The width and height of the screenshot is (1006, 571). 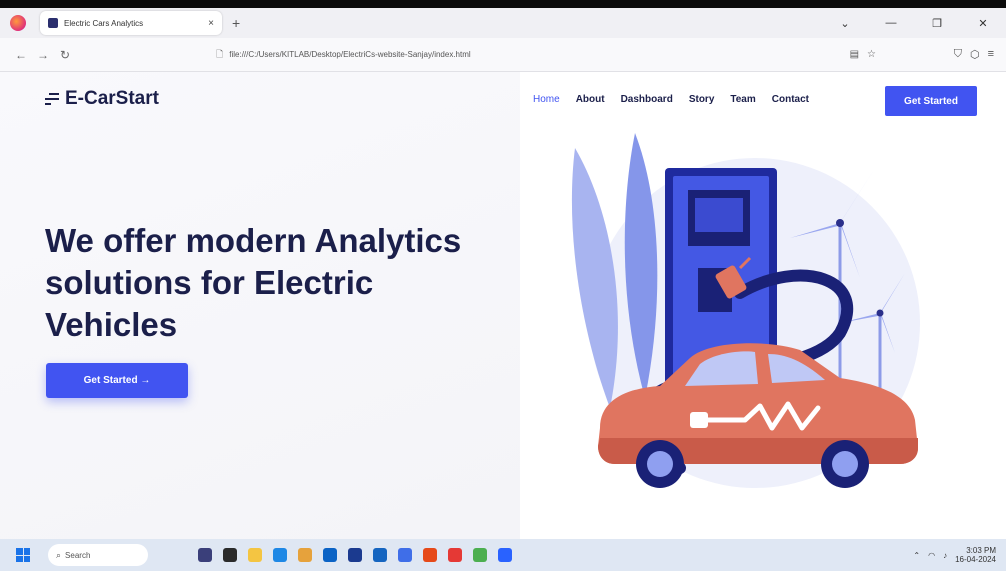 I want to click on browser-tab: Electric Cars Analytics ×, so click(x=131, y=23).